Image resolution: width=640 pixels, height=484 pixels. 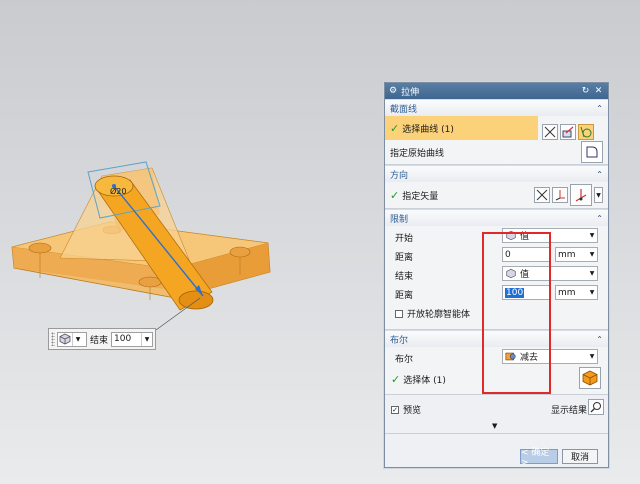 I want to click on gear-icon: ⚙, so click(x=393, y=91).